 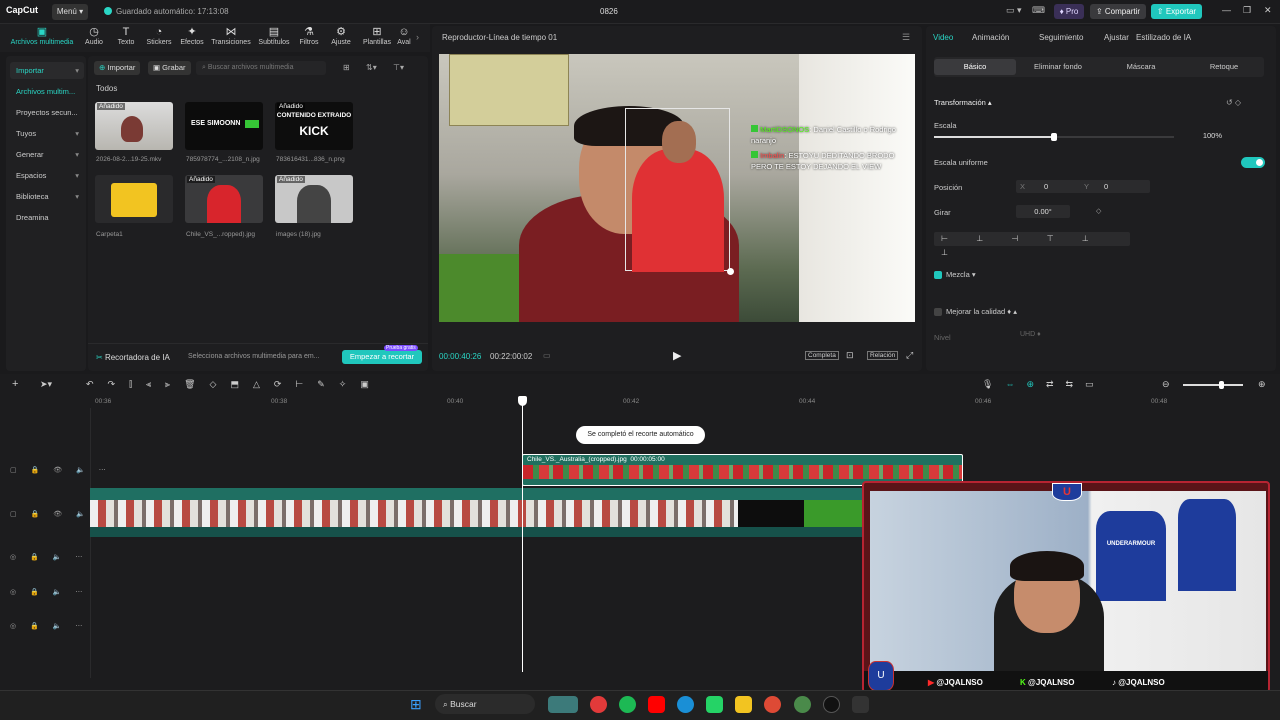 What do you see at coordinates (47, 217) in the screenshot?
I see `sidebar-item-dreamina: Dreamina` at bounding box center [47, 217].